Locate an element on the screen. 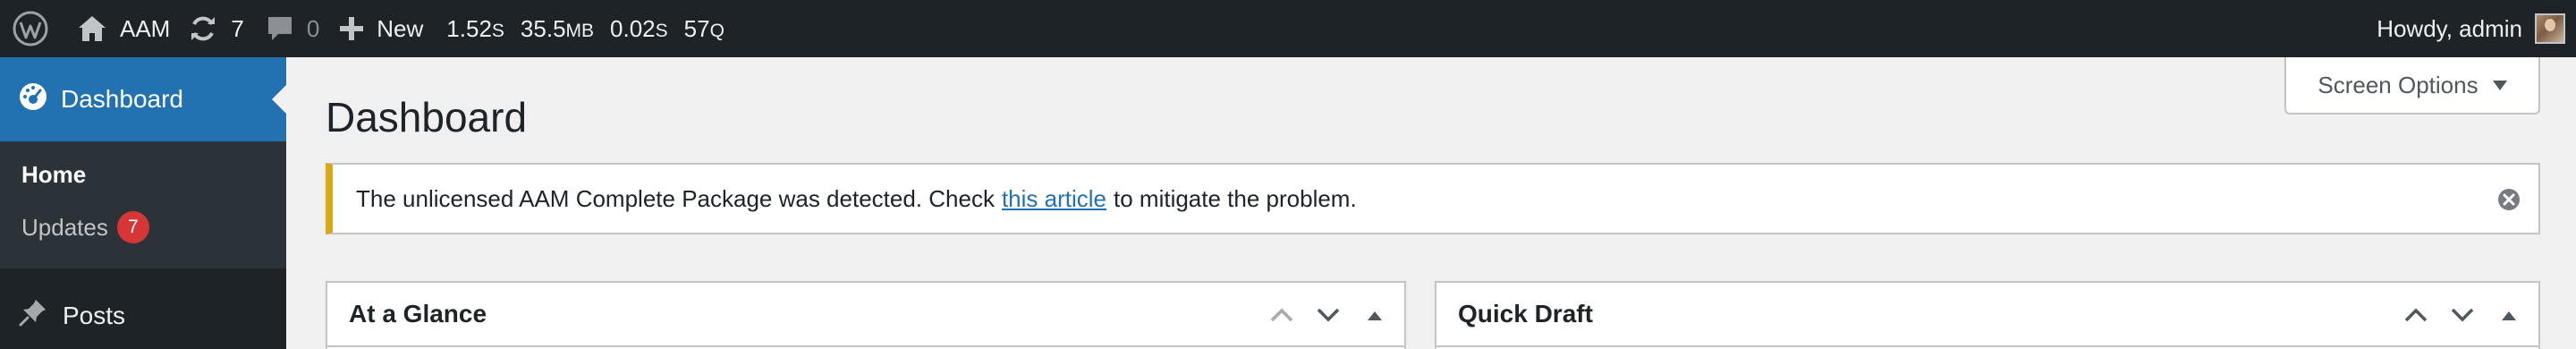  widget-title: At a Glance is located at coordinates (418, 314).